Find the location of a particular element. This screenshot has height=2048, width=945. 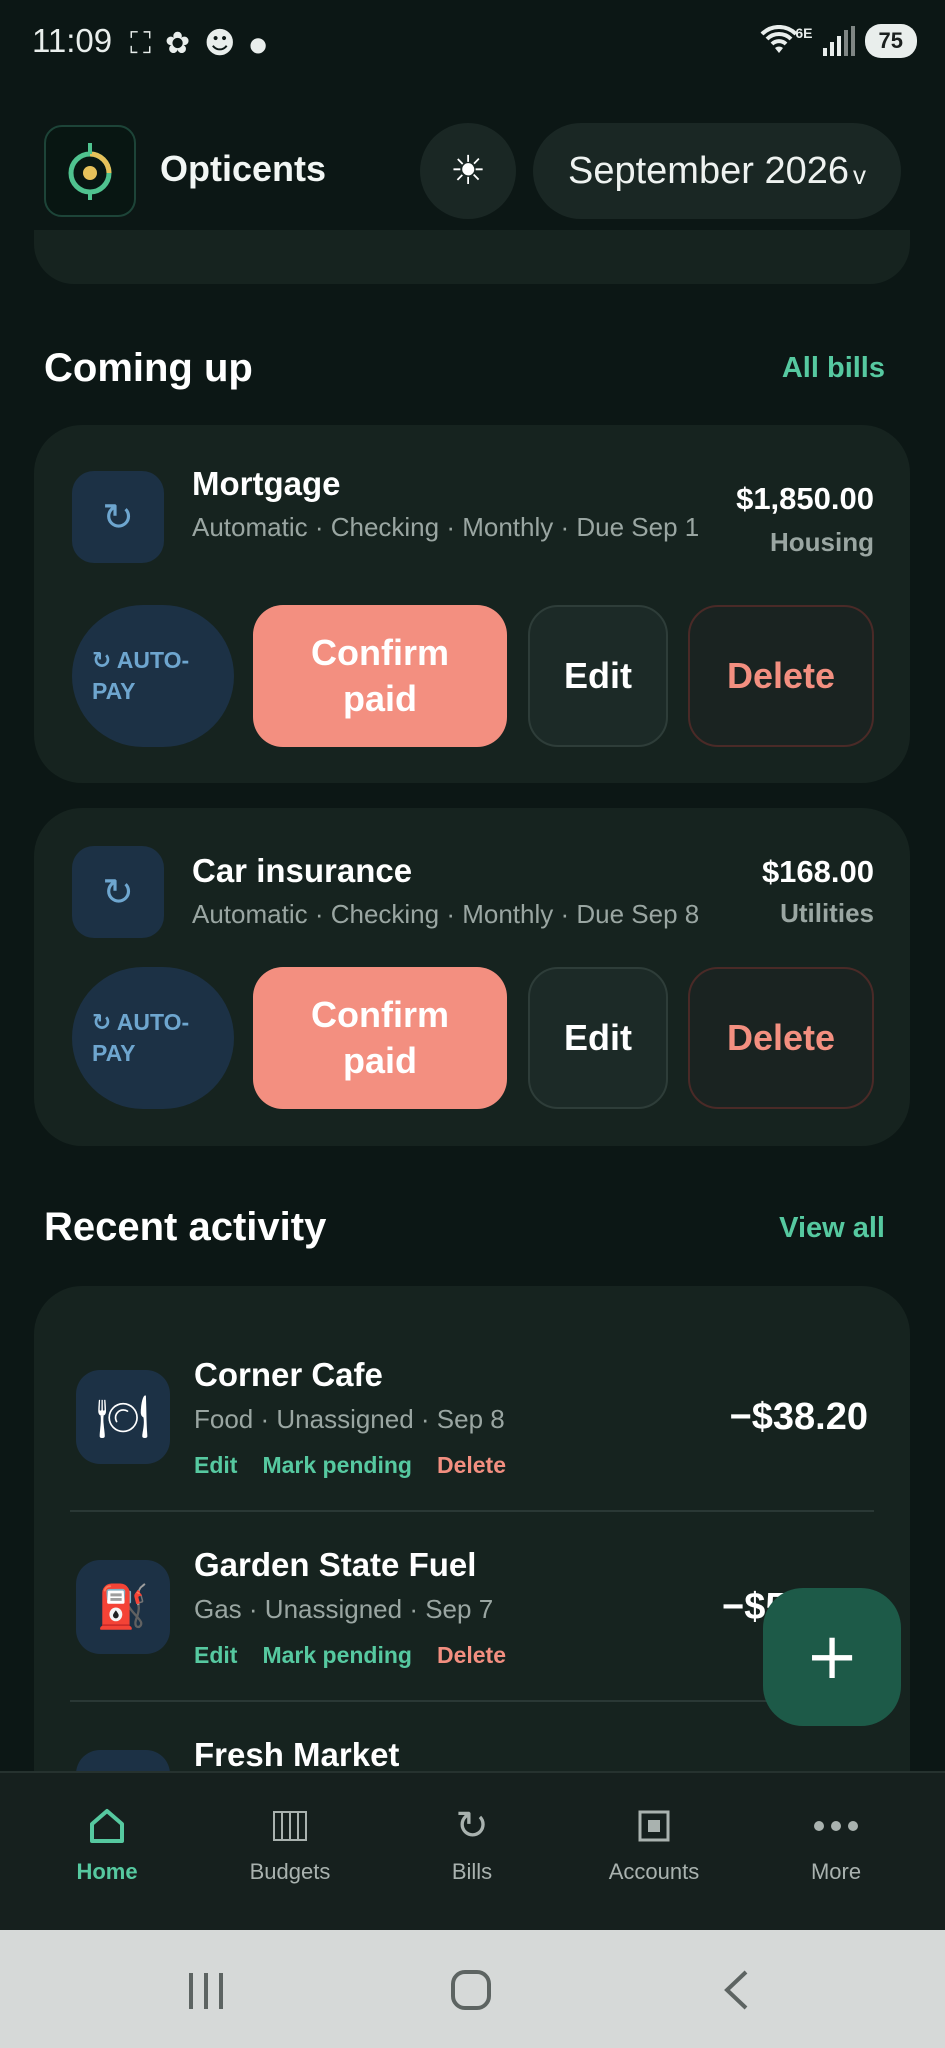

nav-label: More is located at coordinates (836, 1871).